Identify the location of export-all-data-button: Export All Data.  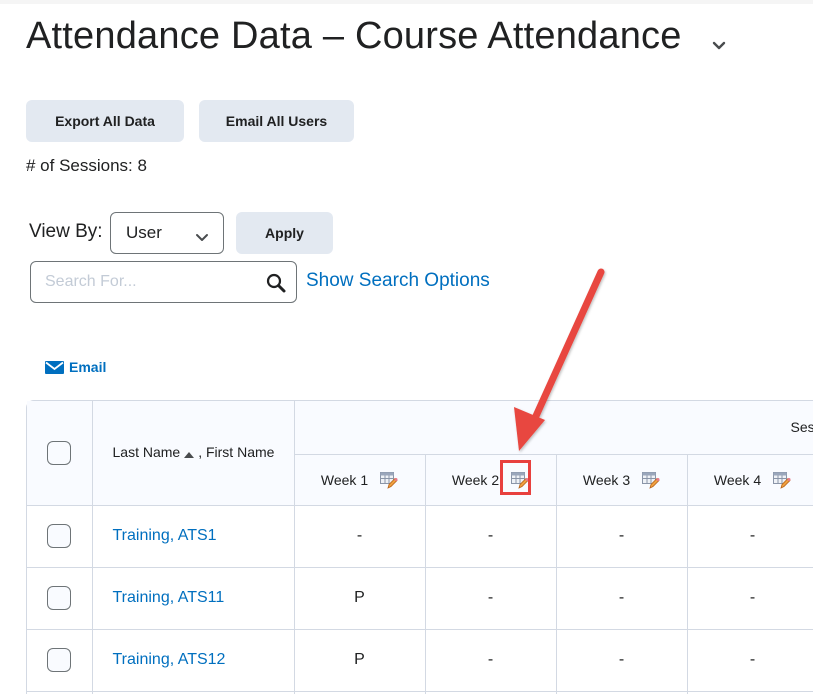
(105, 121).